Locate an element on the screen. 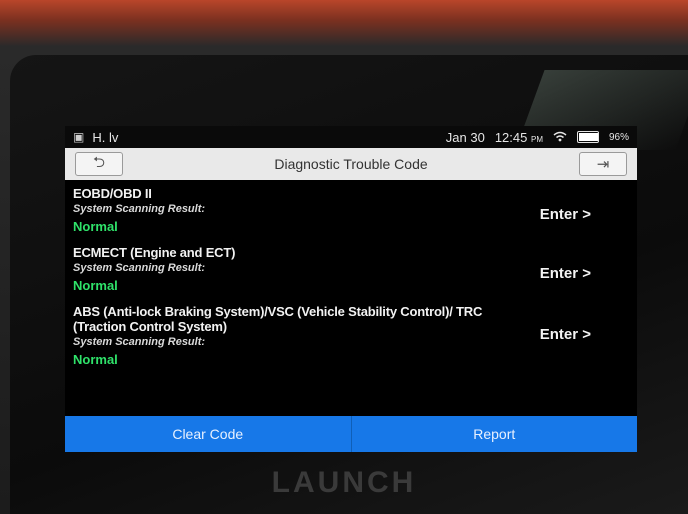  system-name: ECMECT (Engine and ECT) is located at coordinates (154, 252).